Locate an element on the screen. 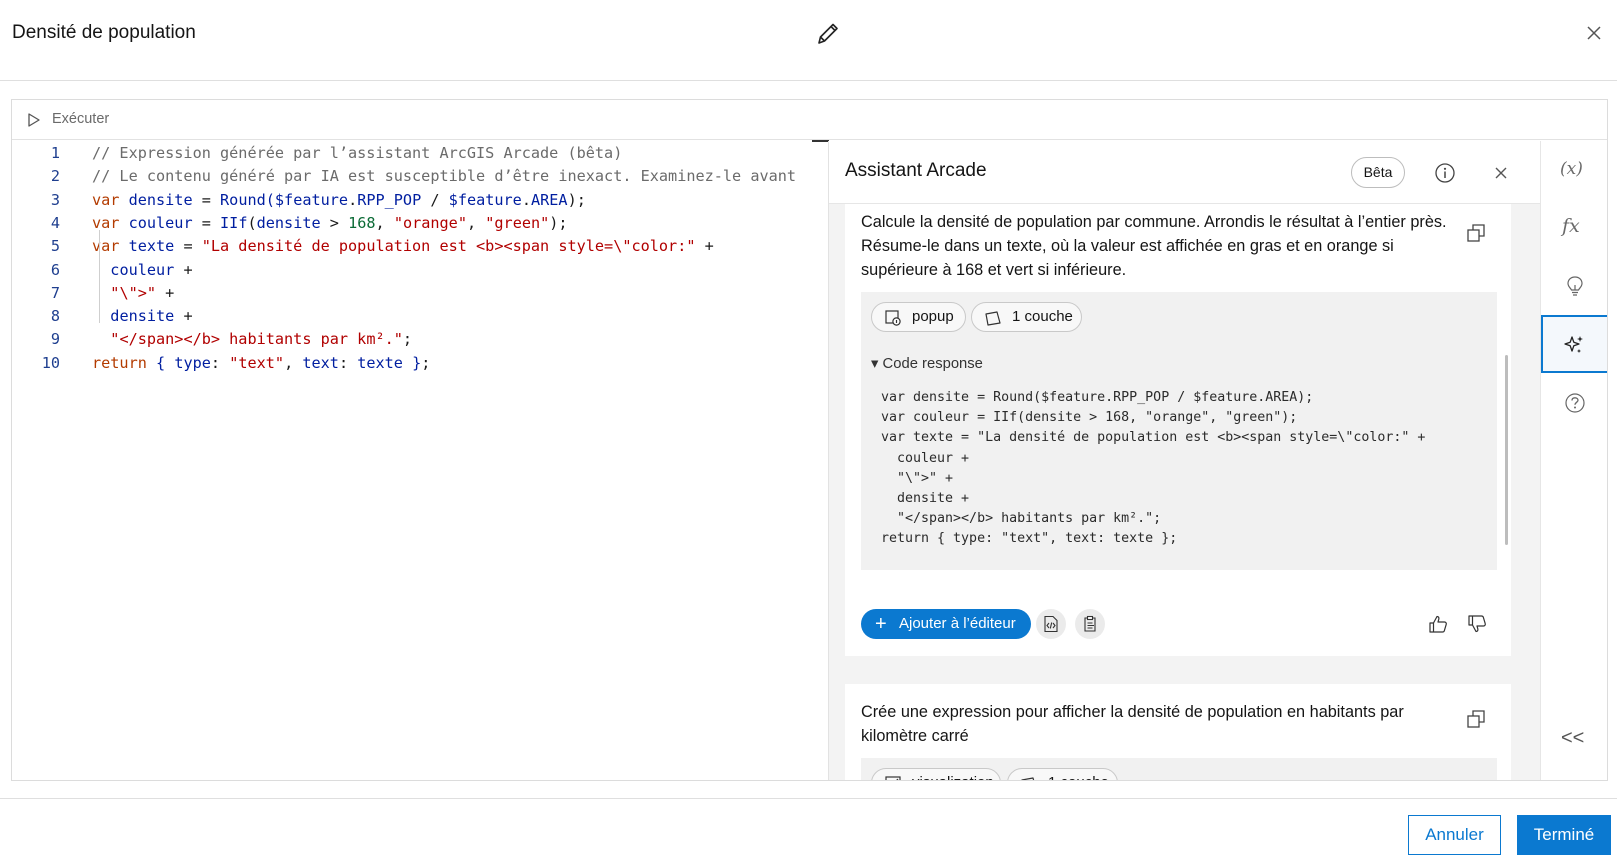  code-token: "</span></b> habitants par km²." is located at coordinates (256, 339).